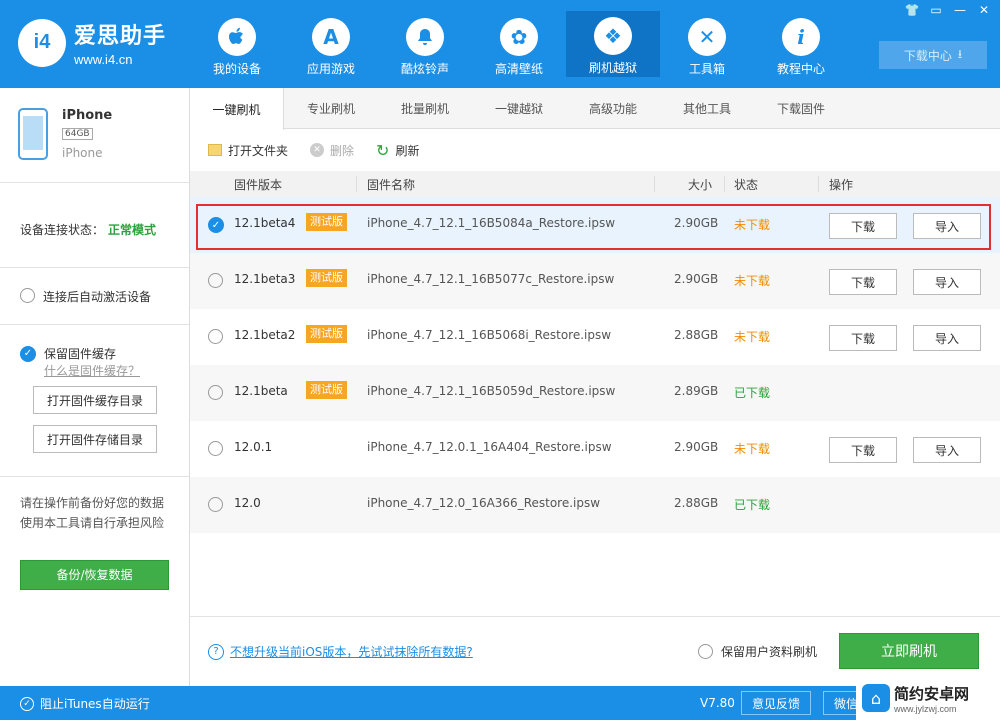  Describe the element at coordinates (801, 108) in the screenshot. I see `tab-download-firmware: 下载固件` at that location.